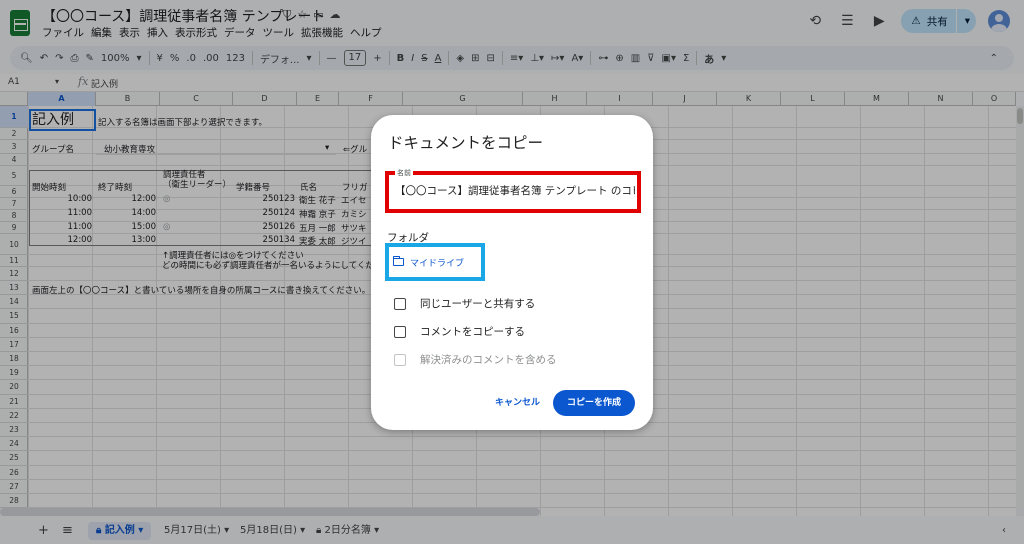 This screenshot has width=1024, height=544. I want to click on create-copy-button: コピーを作成, so click(594, 403).